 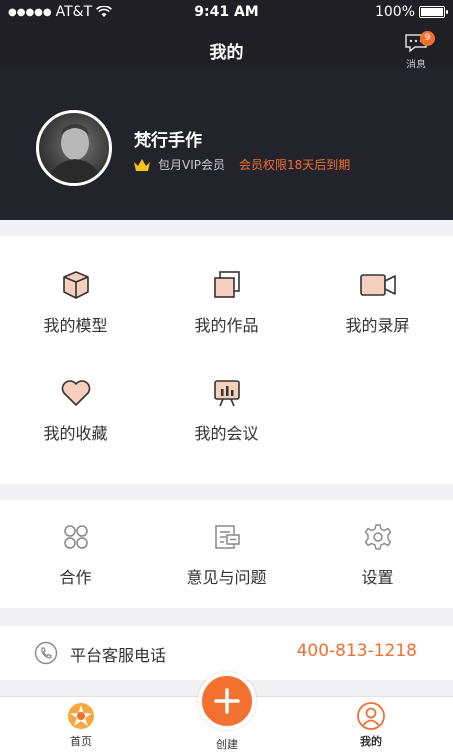 I want to click on cube-icon, so click(x=75, y=285).